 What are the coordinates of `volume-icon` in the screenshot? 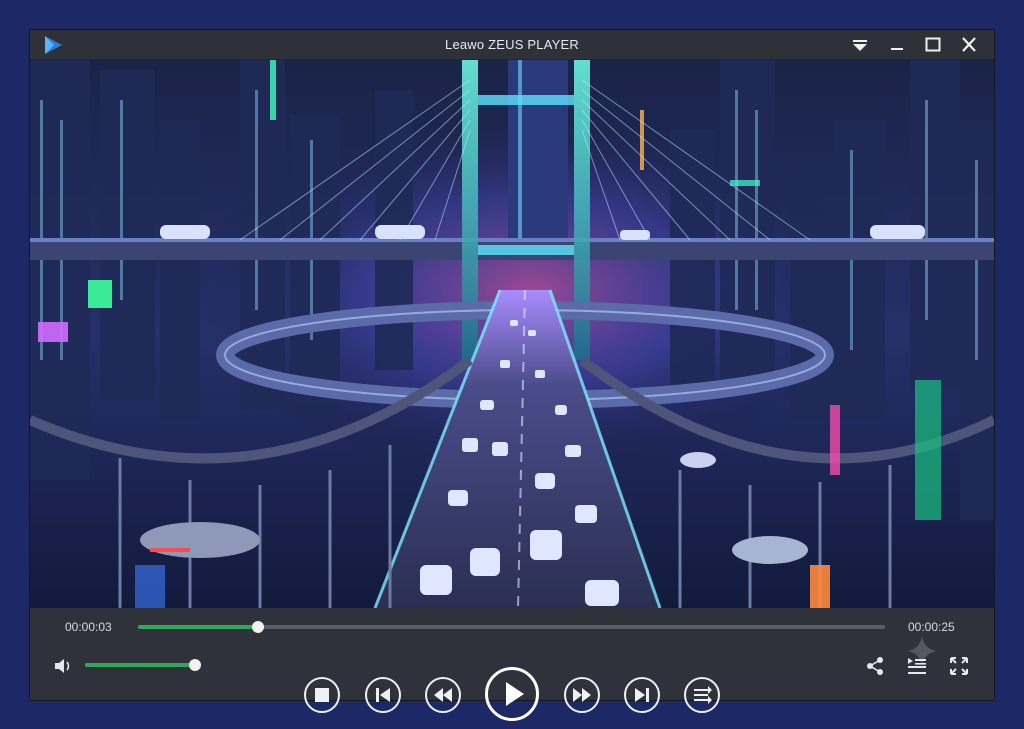 It's located at (63, 666).